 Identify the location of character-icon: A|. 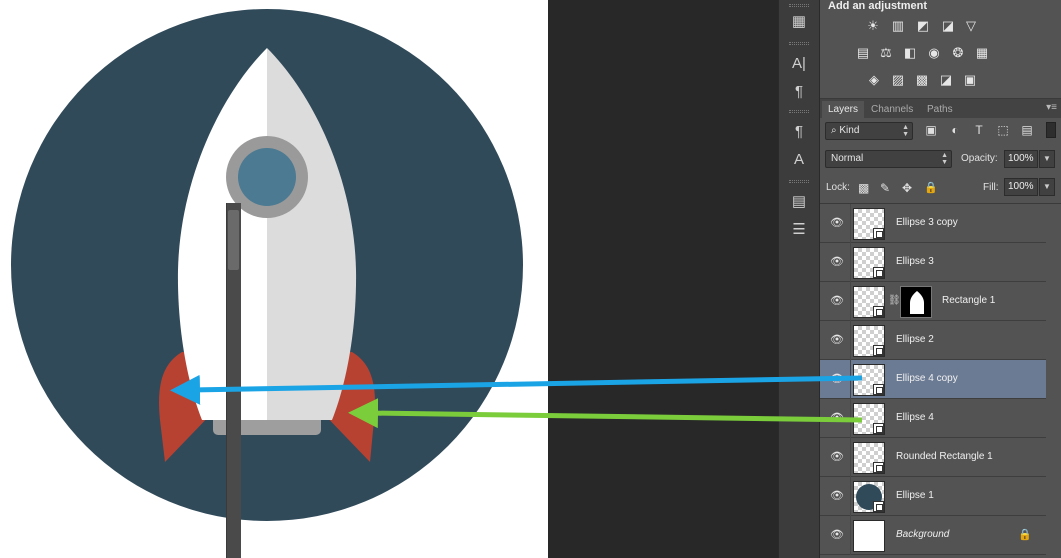
(799, 63).